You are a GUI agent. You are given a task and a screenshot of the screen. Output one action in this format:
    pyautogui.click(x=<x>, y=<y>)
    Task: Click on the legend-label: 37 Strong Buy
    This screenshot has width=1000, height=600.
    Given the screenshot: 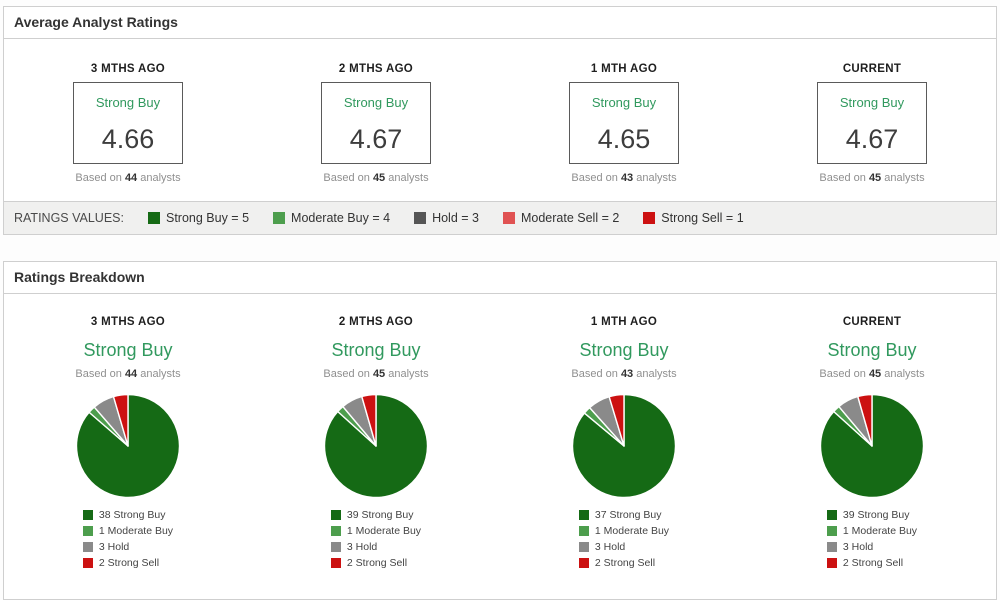 What is the action you would take?
    pyautogui.click(x=628, y=515)
    